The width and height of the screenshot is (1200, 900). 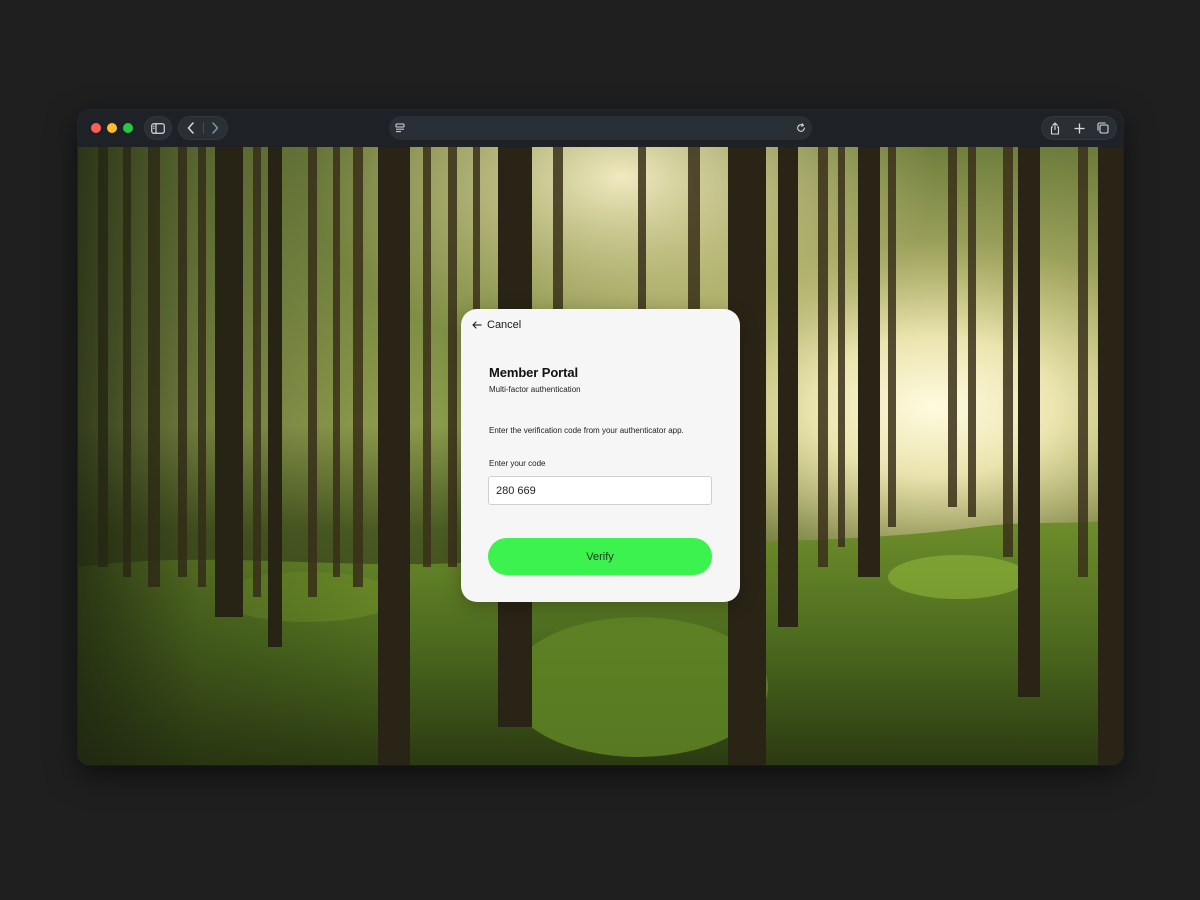 What do you see at coordinates (534, 372) in the screenshot?
I see `page-title: Member Portal` at bounding box center [534, 372].